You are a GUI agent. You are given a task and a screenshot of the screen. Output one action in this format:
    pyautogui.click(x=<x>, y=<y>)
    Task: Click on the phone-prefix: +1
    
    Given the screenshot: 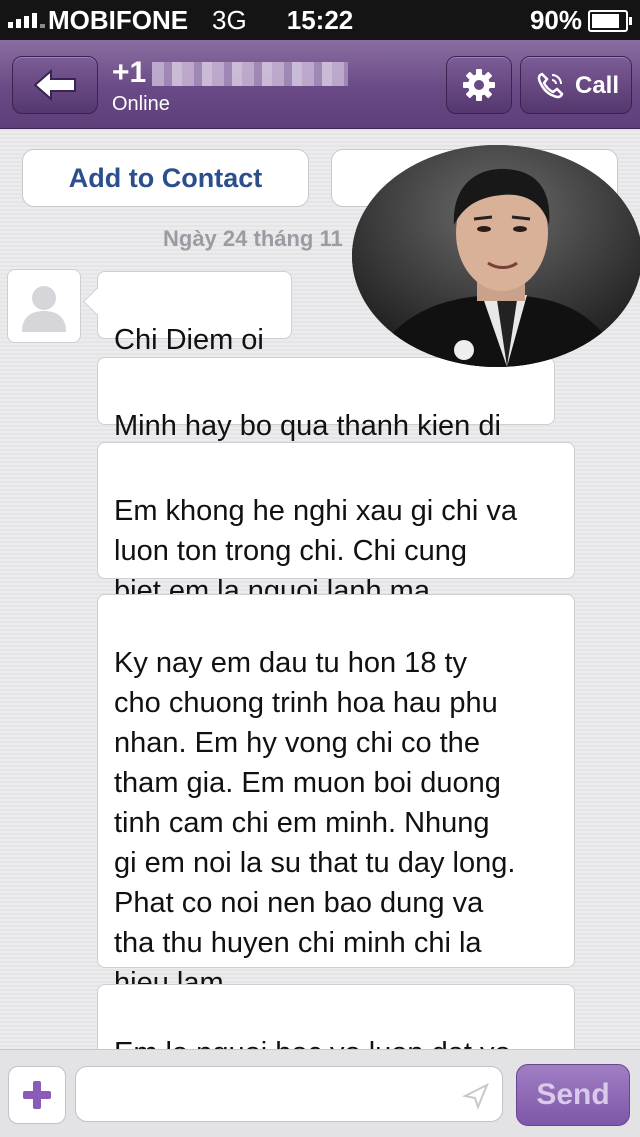 What is the action you would take?
    pyautogui.click(x=129, y=72)
    